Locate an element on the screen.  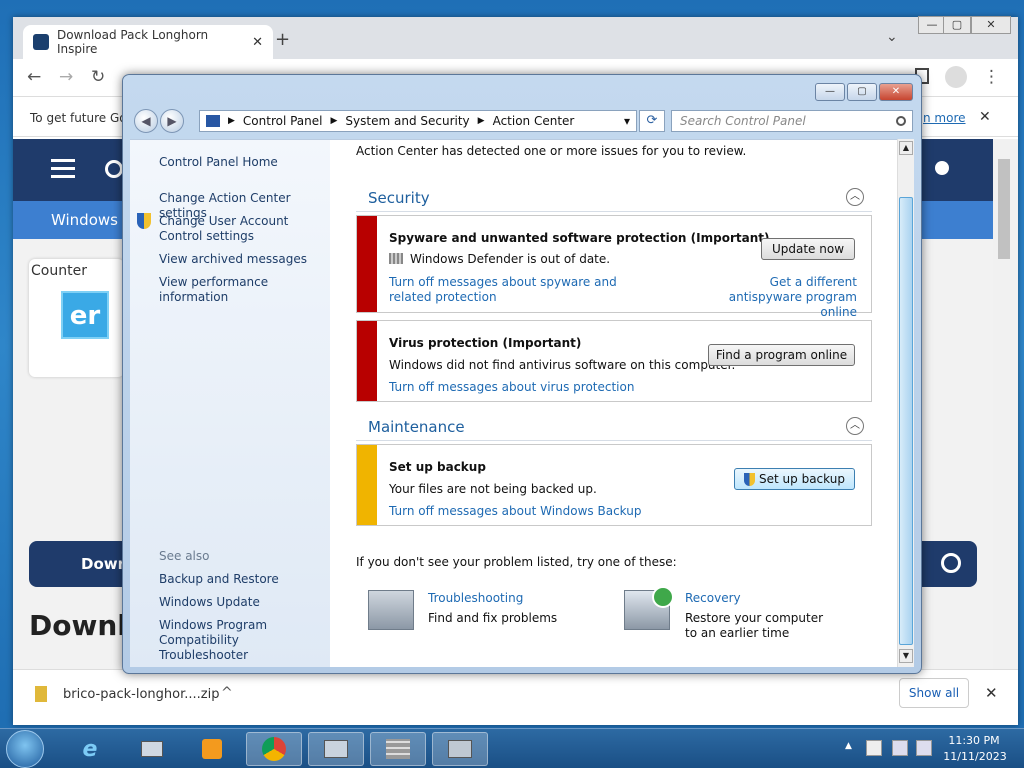
troubleshooting-desc: Find and fix problems is located at coordinates (493, 618).